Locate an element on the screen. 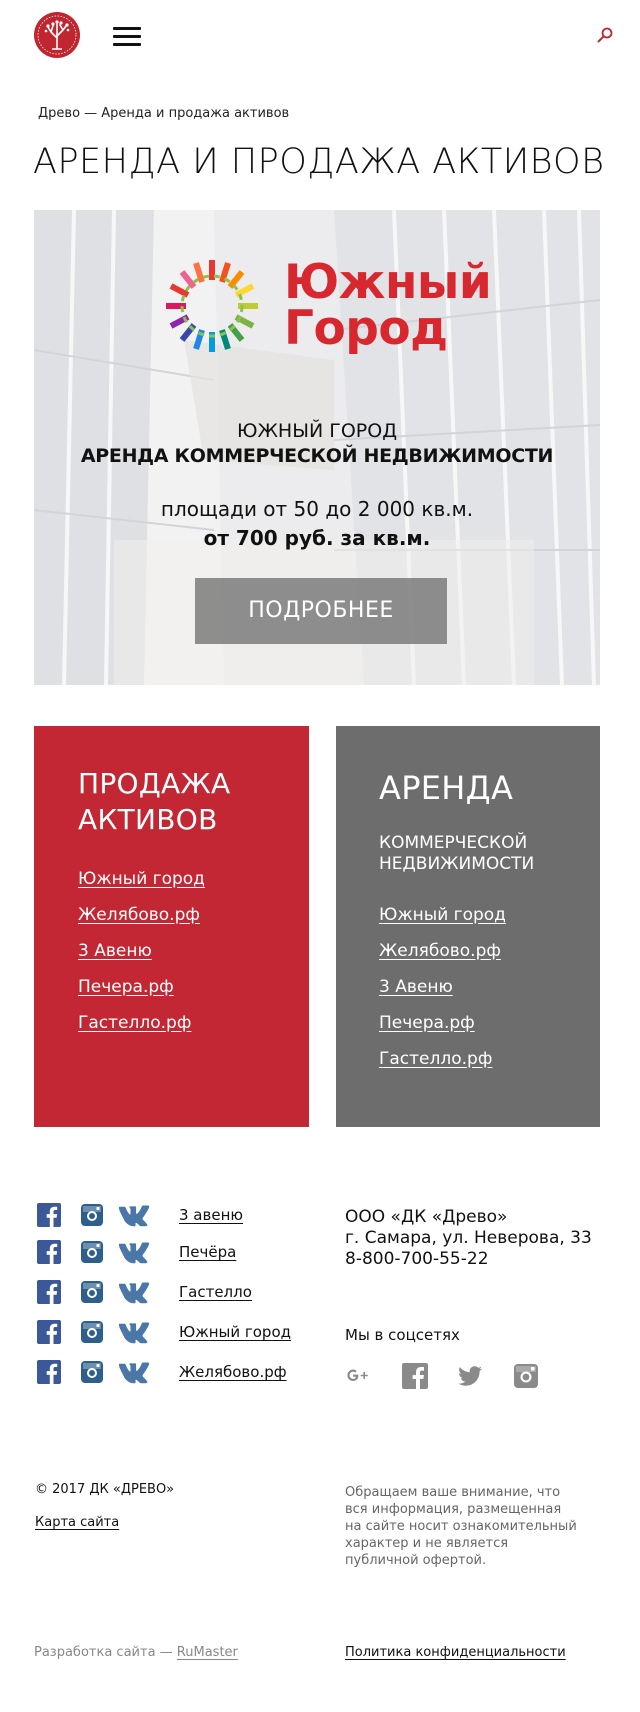  rent-link-3-avenue: 3 Авеню is located at coordinates (416, 987).